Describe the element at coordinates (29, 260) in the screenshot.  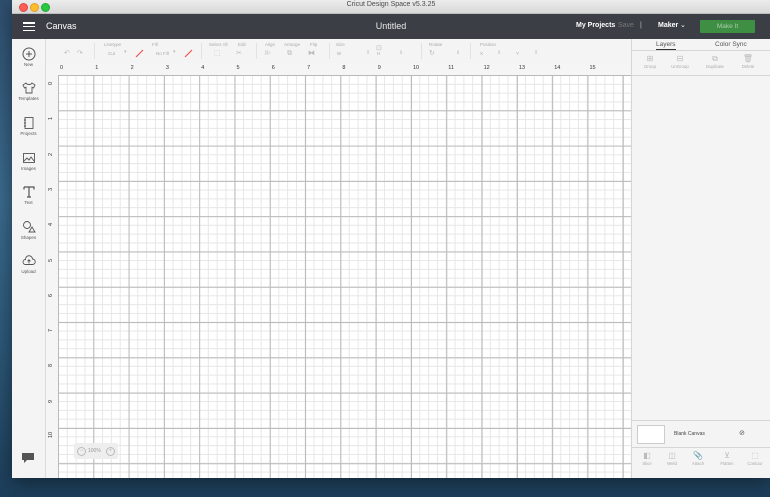
I see `cloud-upload-icon` at that location.